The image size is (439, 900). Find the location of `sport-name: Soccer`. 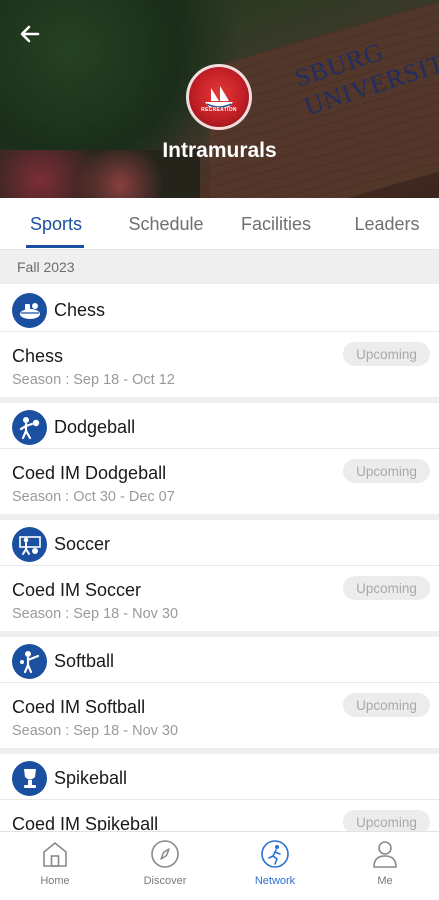

sport-name: Soccer is located at coordinates (82, 544).